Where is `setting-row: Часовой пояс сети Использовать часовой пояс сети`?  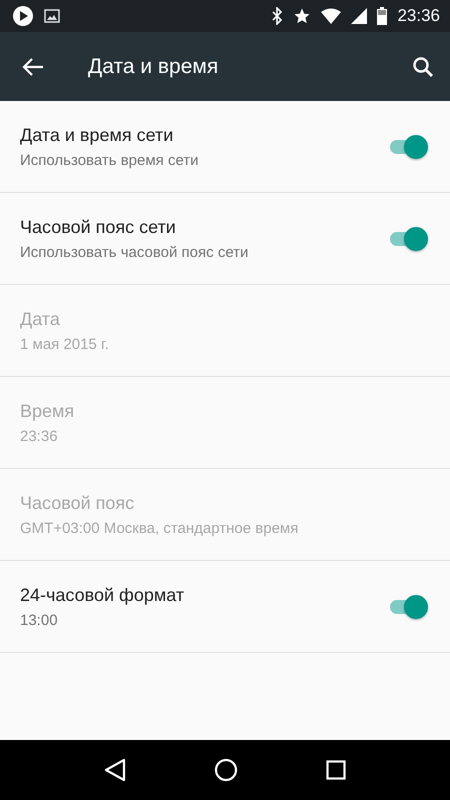
setting-row: Часовой пояс сети Использовать часовой пояс сети is located at coordinates (225, 239).